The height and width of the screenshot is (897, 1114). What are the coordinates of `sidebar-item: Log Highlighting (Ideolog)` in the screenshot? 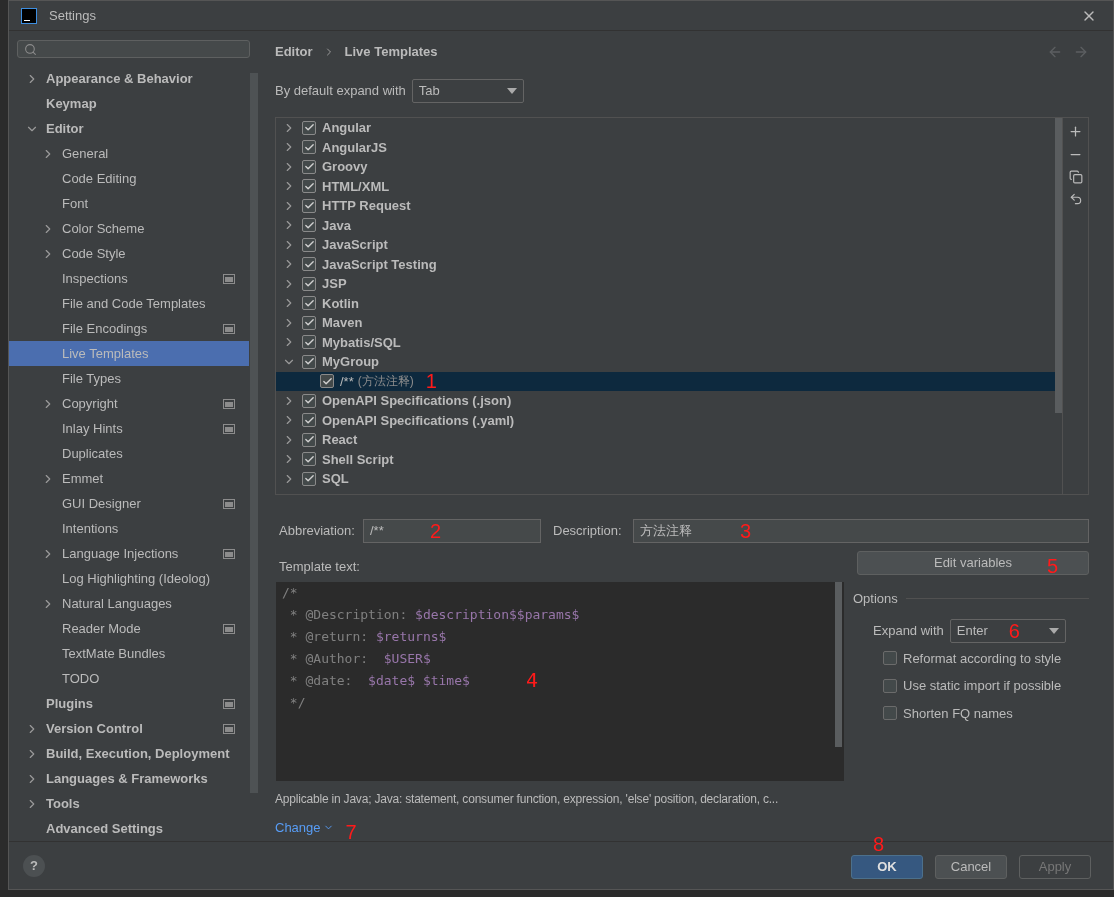 It's located at (129, 578).